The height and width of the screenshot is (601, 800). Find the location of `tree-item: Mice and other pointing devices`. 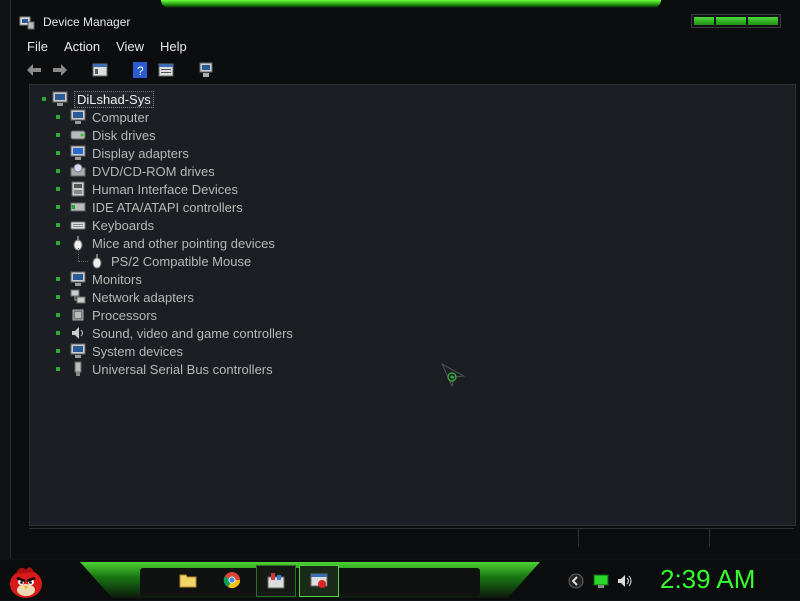

tree-item: Mice and other pointing devices is located at coordinates (172, 243).